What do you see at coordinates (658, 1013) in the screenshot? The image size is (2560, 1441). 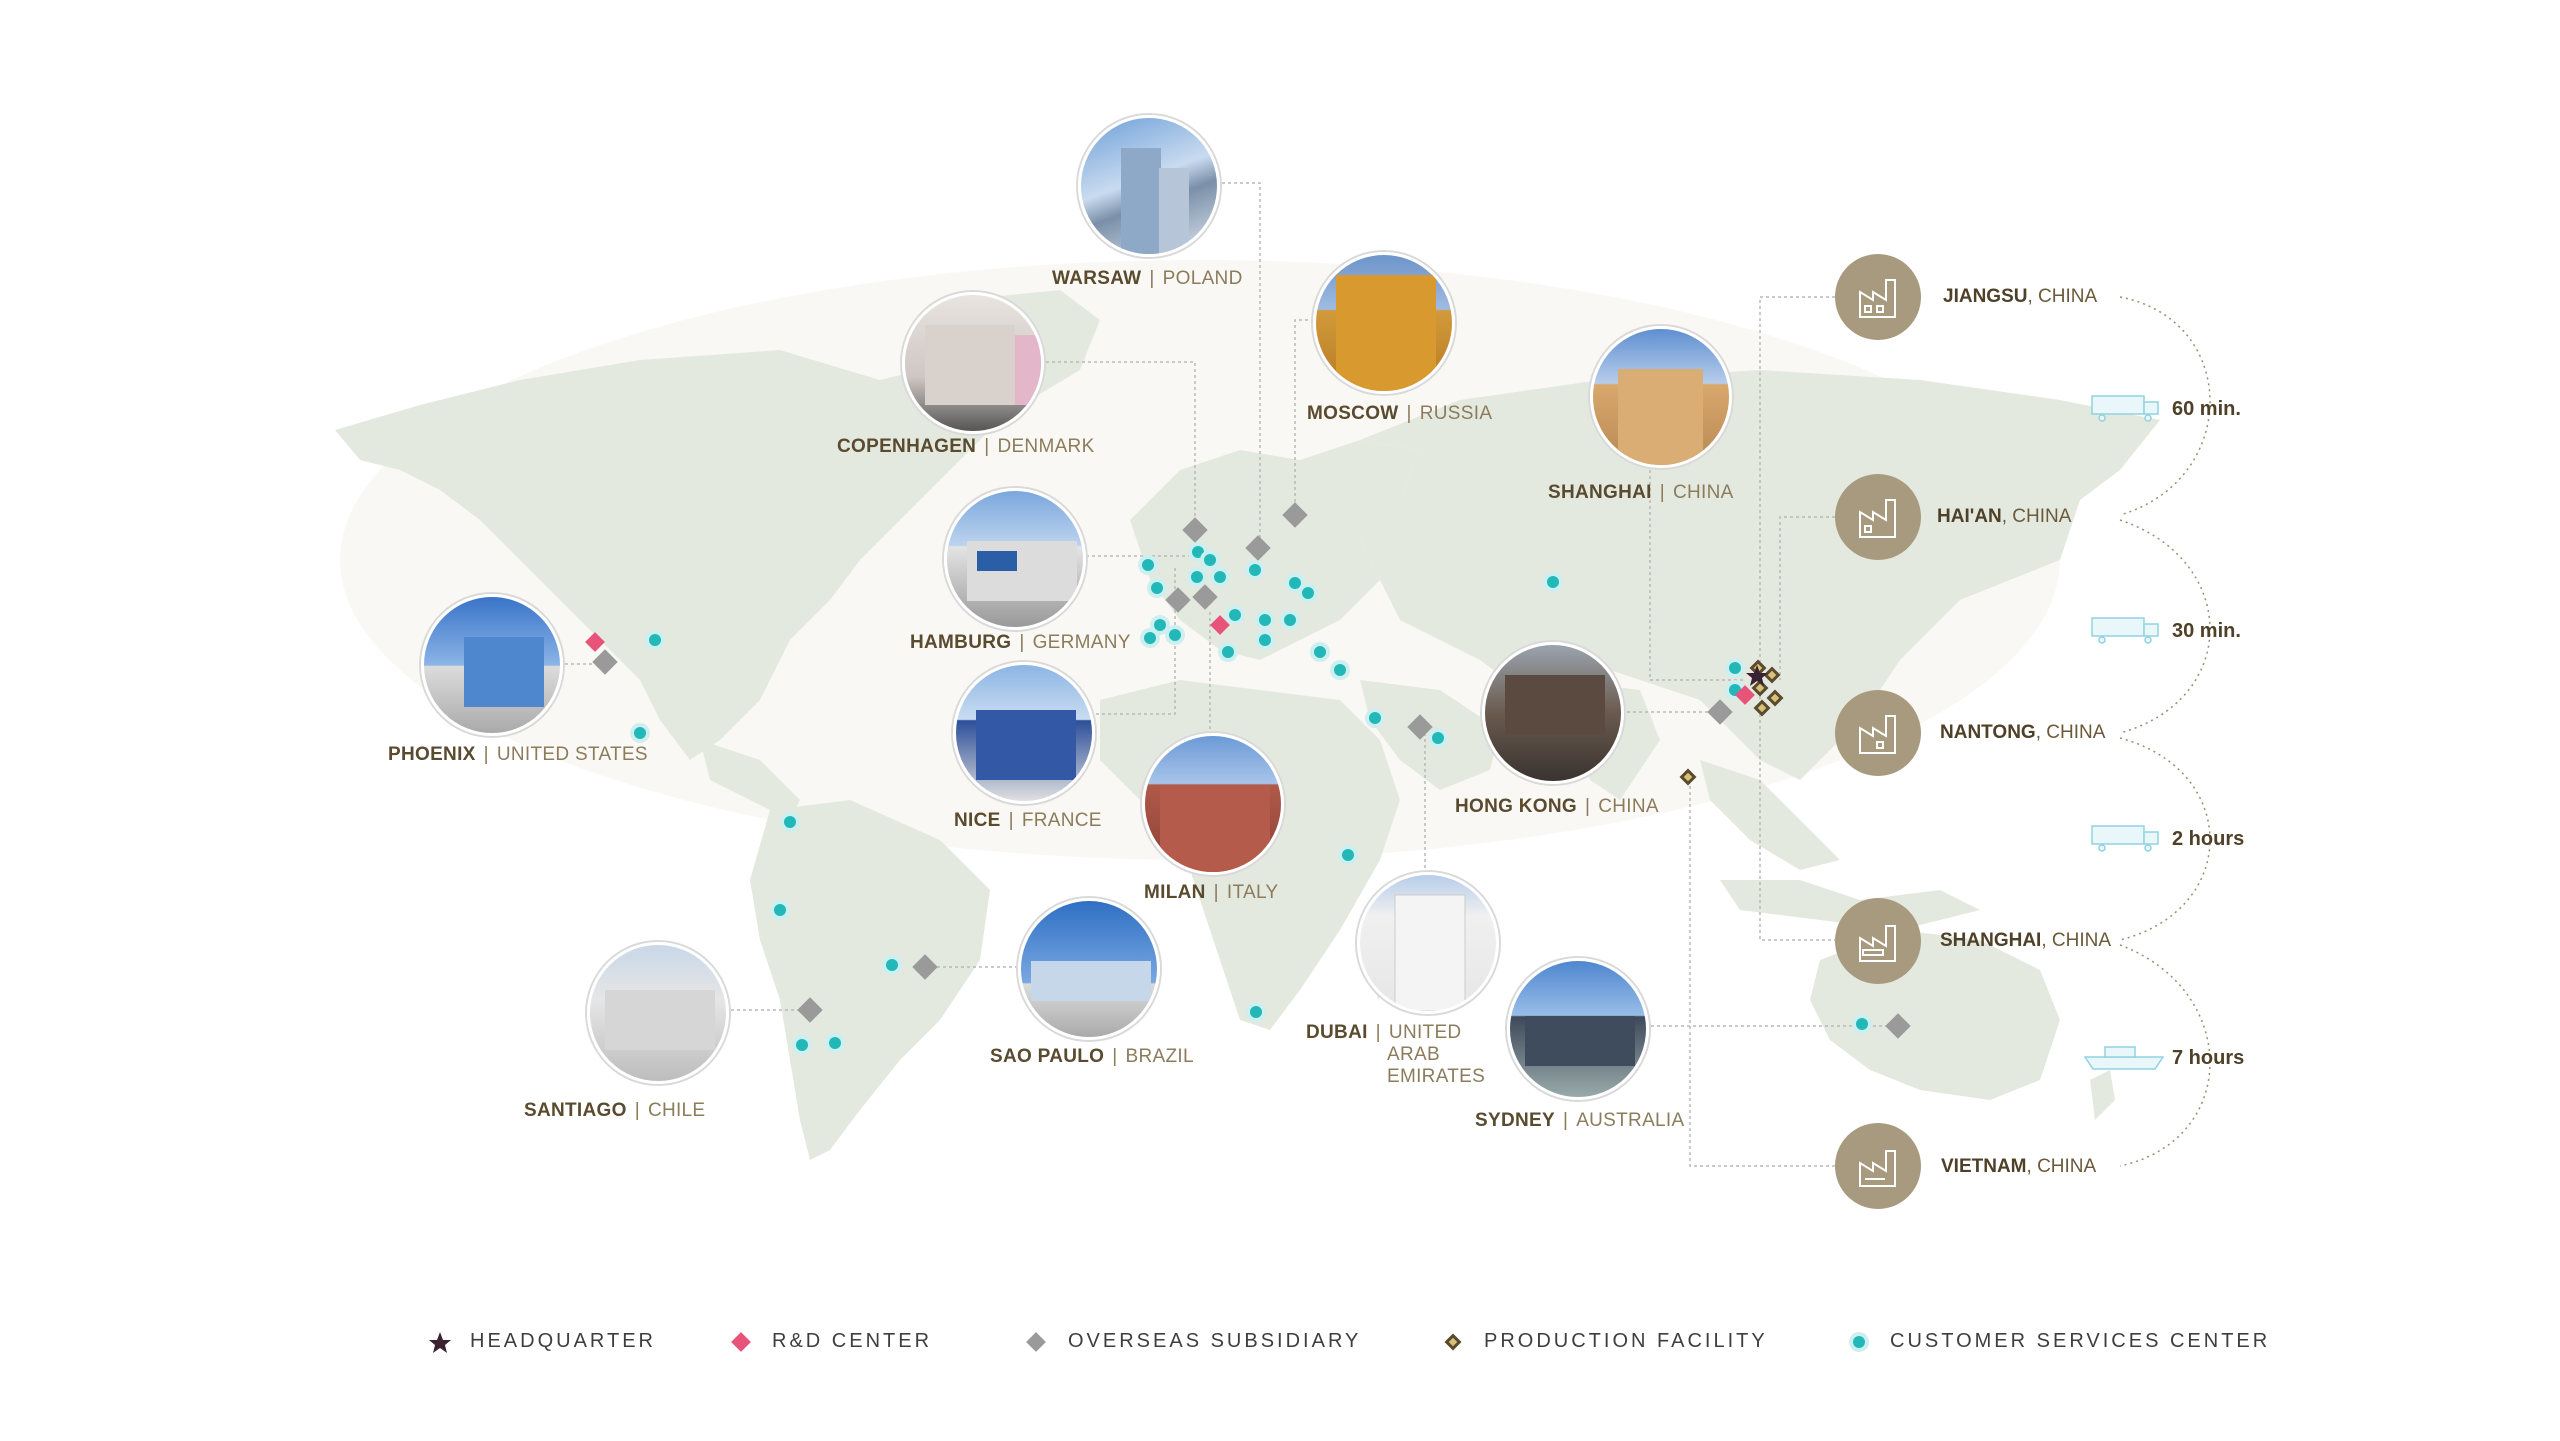 I see `photo-santiago` at bounding box center [658, 1013].